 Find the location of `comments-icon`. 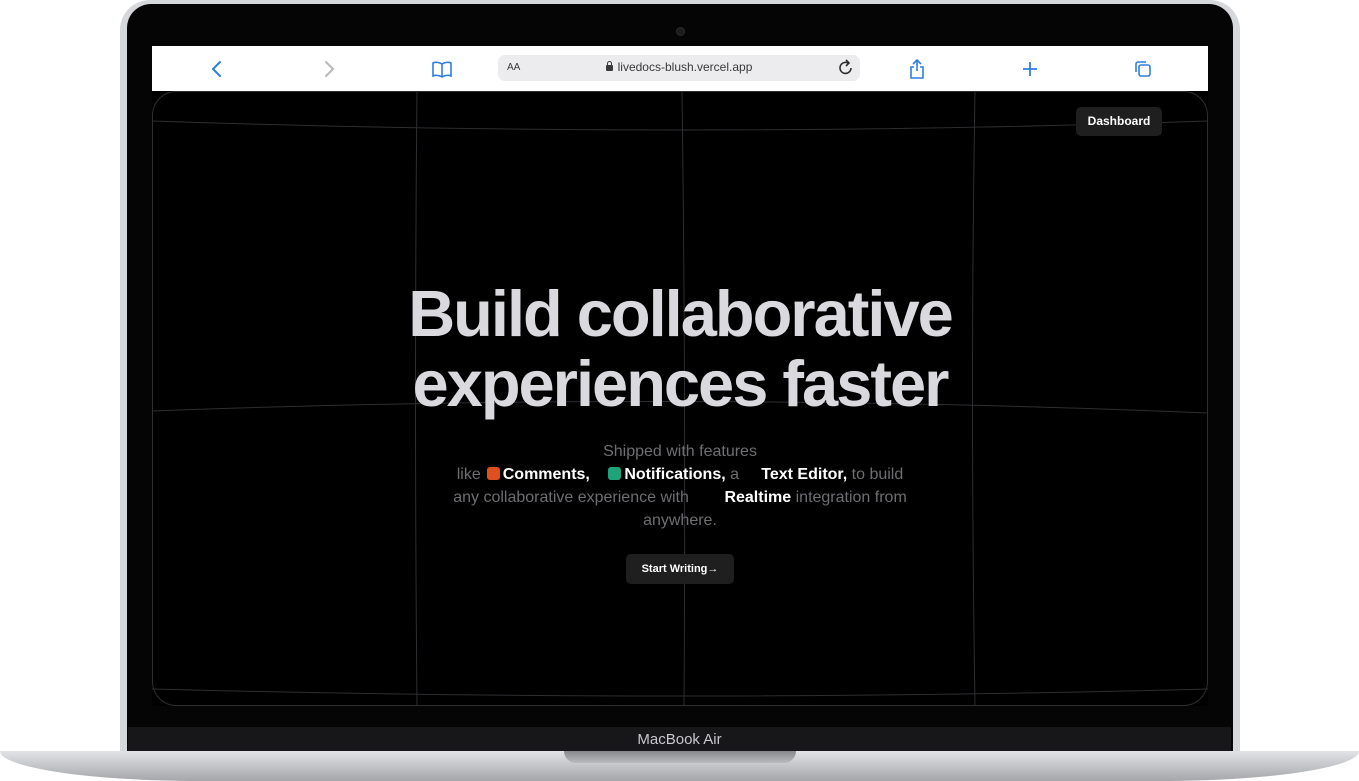

comments-icon is located at coordinates (493, 473).